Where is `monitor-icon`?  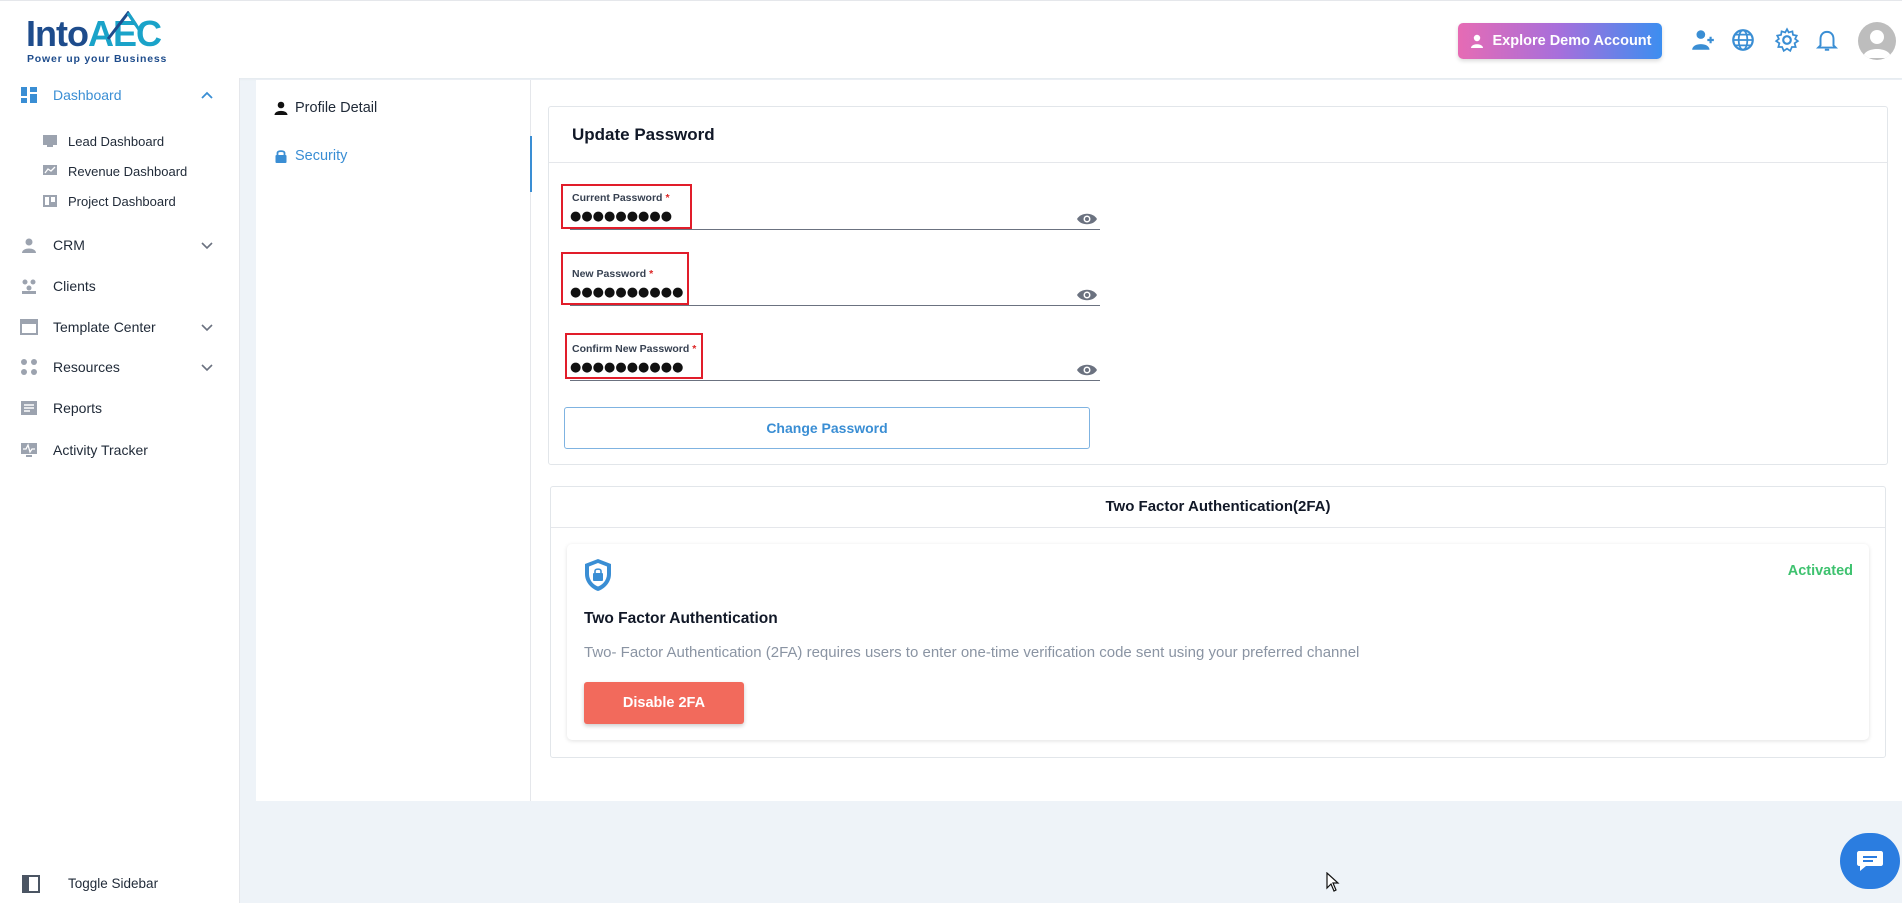 monitor-icon is located at coordinates (50, 141).